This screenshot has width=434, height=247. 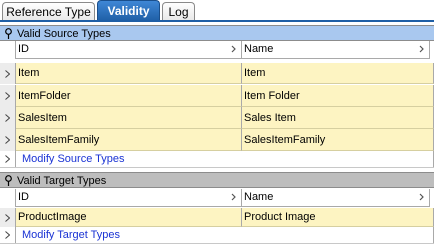 I want to click on target-types-title: Valid Target Types, so click(x=62, y=181).